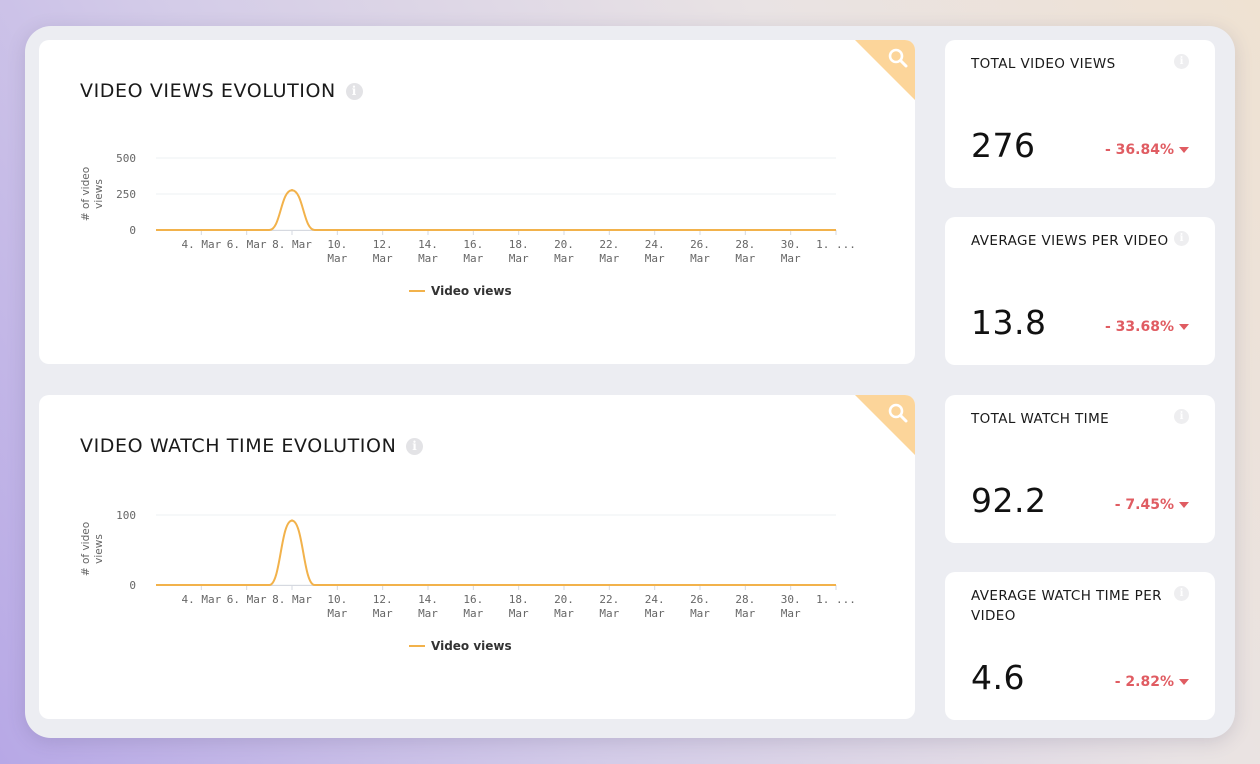 The width and height of the screenshot is (1260, 764). What do you see at coordinates (126, 194) in the screenshot?
I see `y-tick-label: 250` at bounding box center [126, 194].